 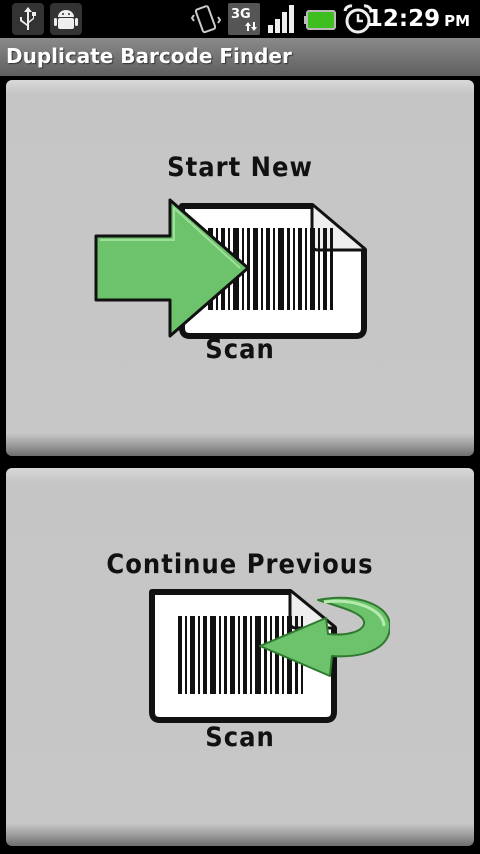 What do you see at coordinates (457, 21) in the screenshot?
I see `clock-ampm: PM` at bounding box center [457, 21].